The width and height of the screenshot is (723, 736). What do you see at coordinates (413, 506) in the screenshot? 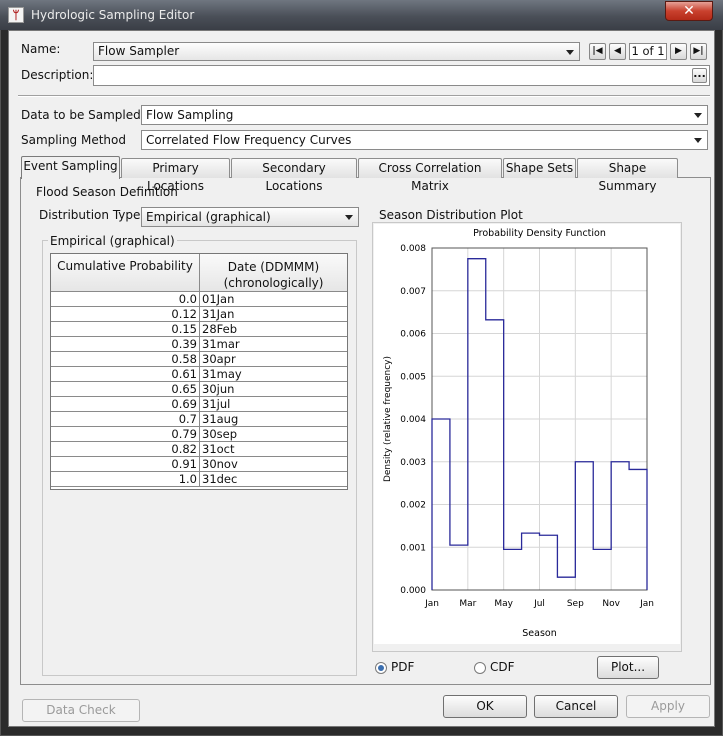
I see `y-tick-label: 0.002` at bounding box center [413, 506].